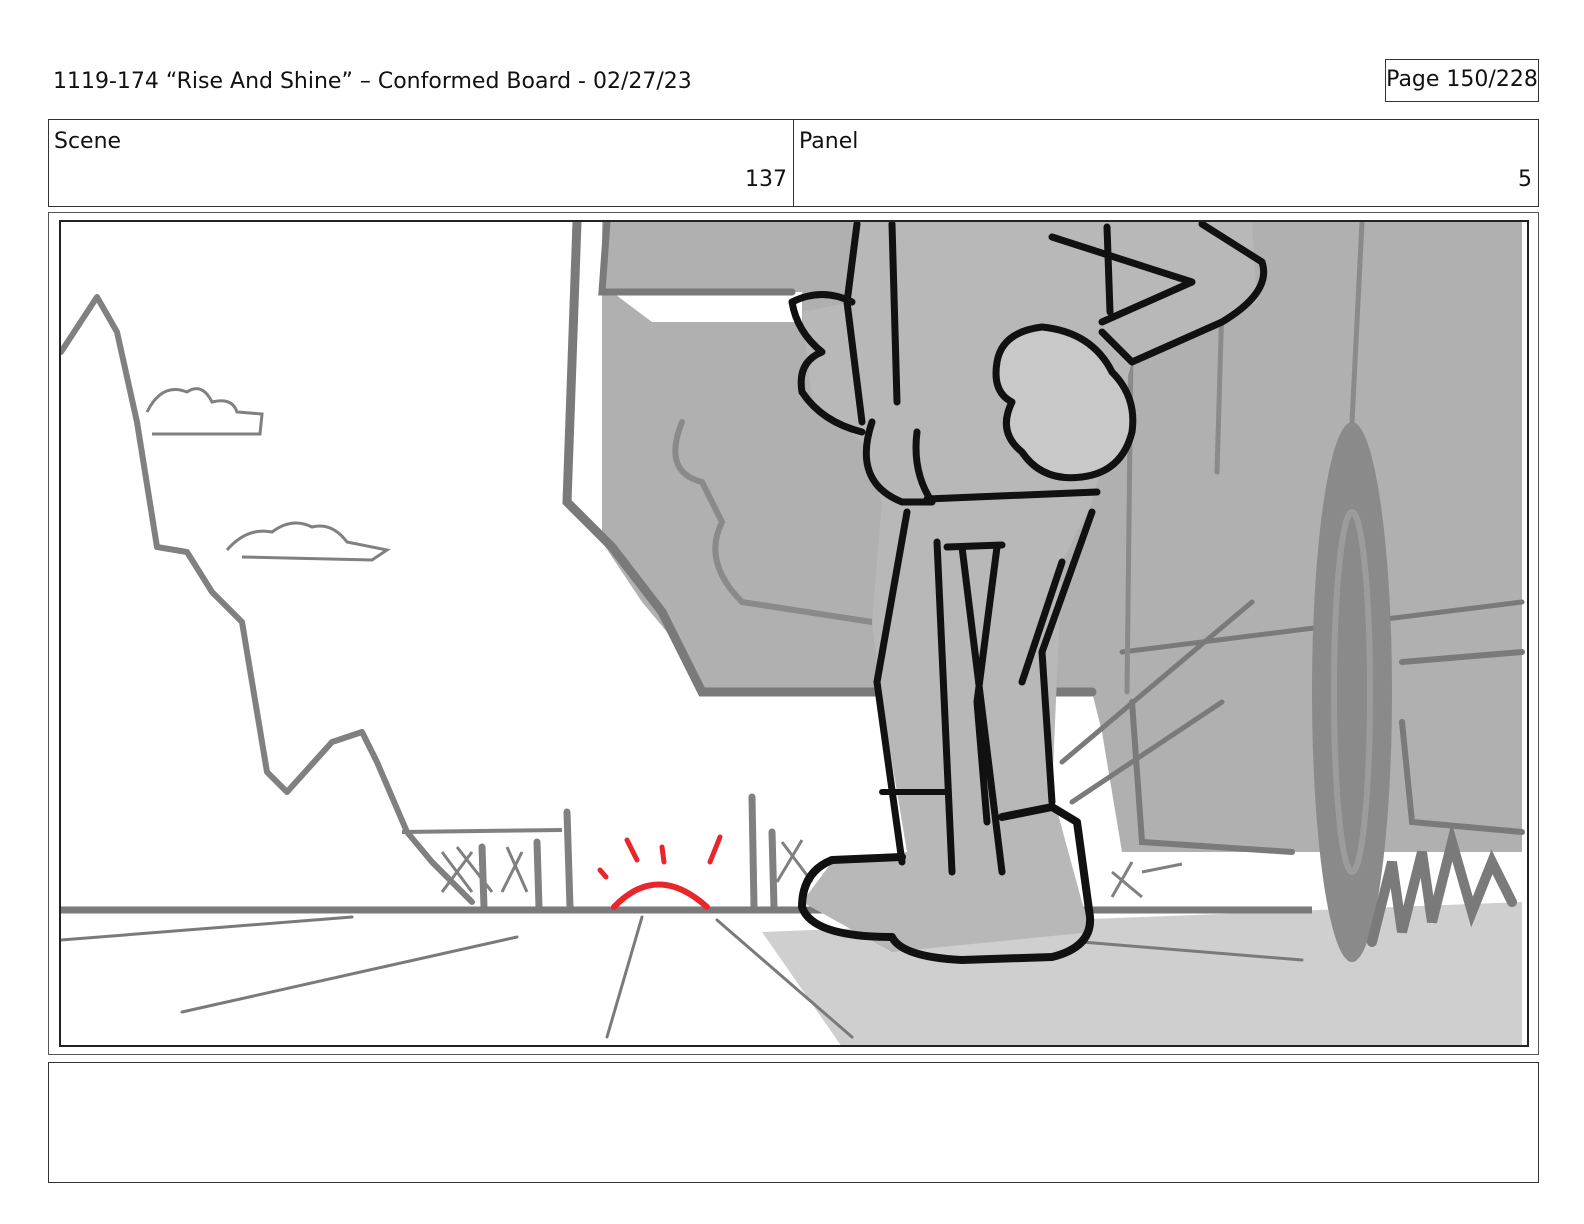 Image resolution: width=1584 pixels, height=1224 pixels. Describe the element at coordinates (1352, 692) in the screenshot. I see `car-wheel` at that location.